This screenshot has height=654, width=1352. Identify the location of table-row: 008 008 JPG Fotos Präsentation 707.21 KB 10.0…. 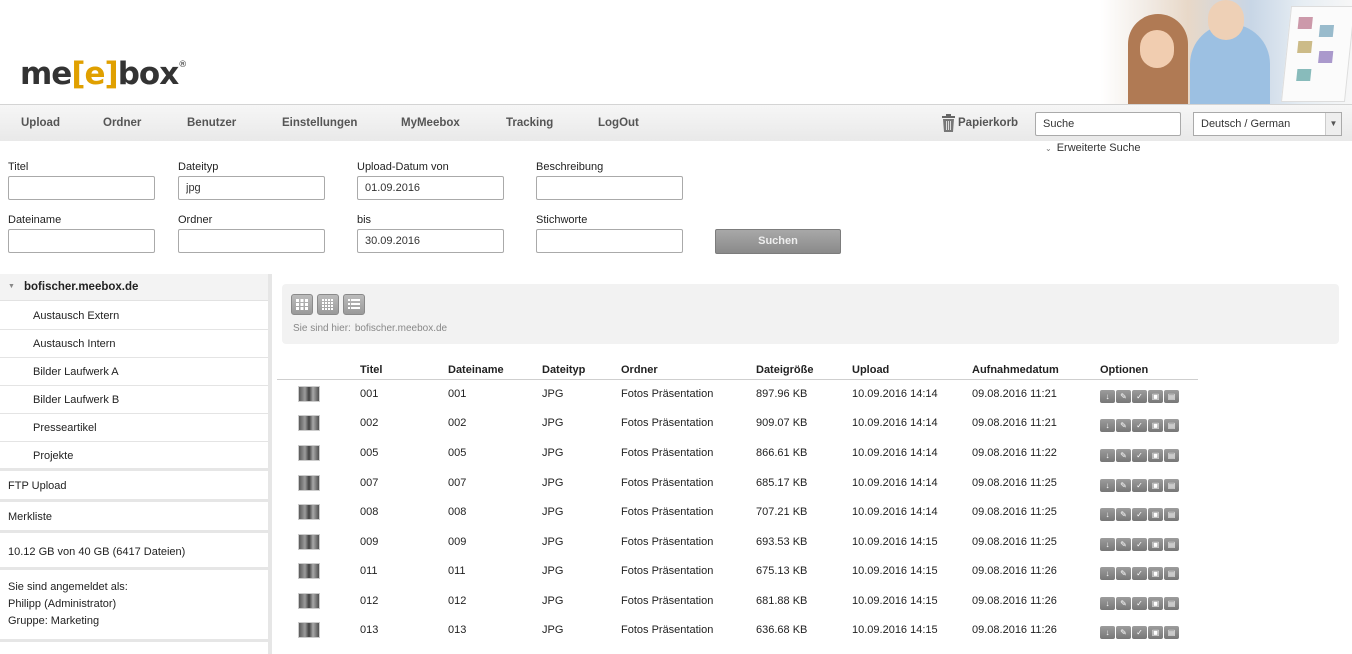
(737, 512).